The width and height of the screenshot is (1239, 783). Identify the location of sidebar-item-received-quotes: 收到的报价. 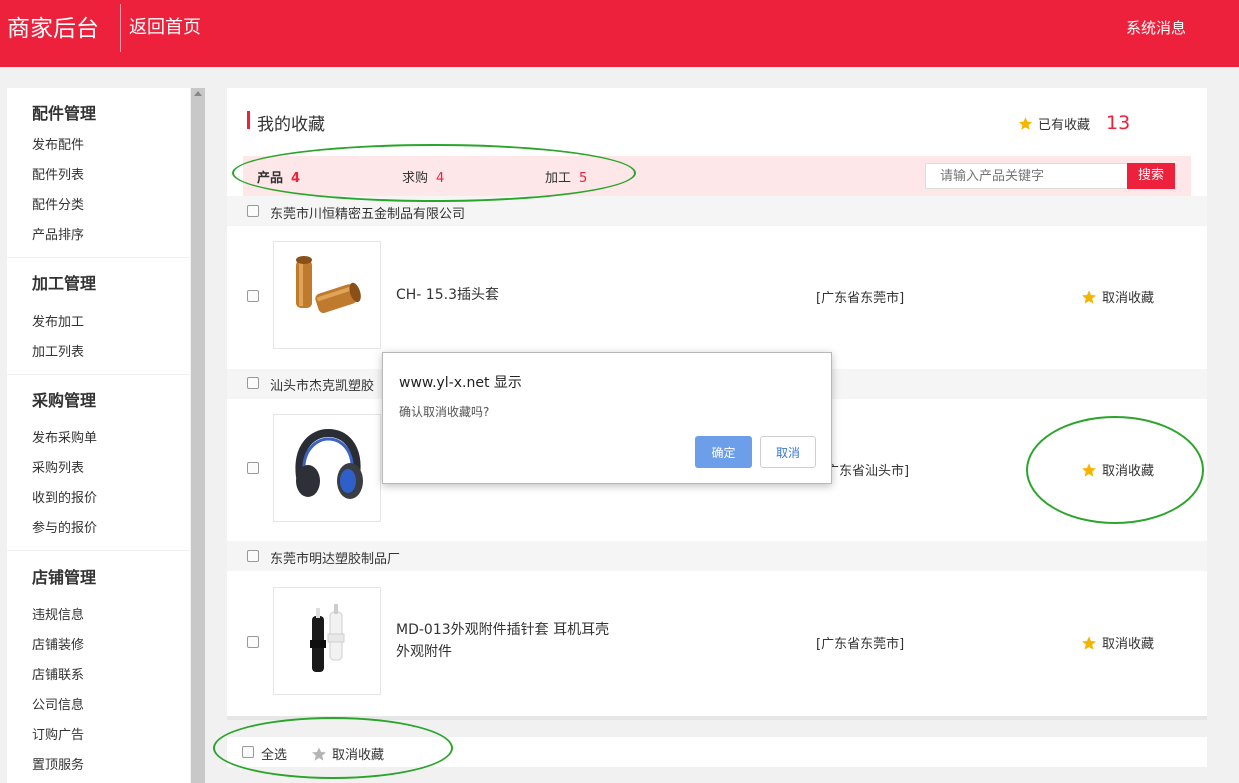
(64, 496).